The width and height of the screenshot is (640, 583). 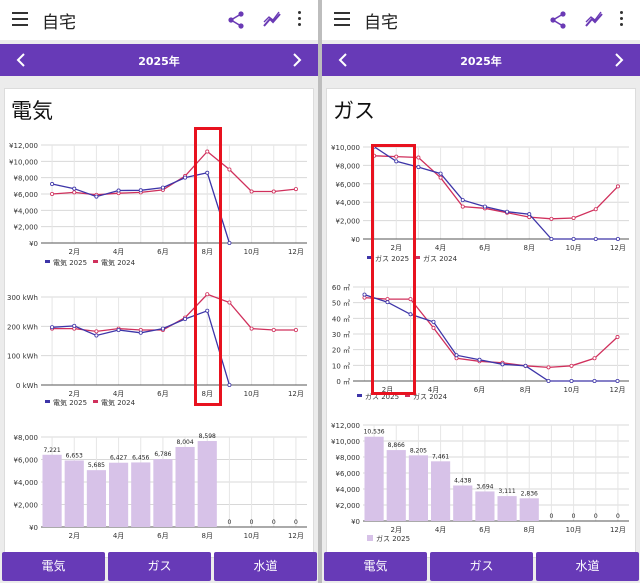 I want to click on bar-value-label: 6,786, so click(x=162, y=454).